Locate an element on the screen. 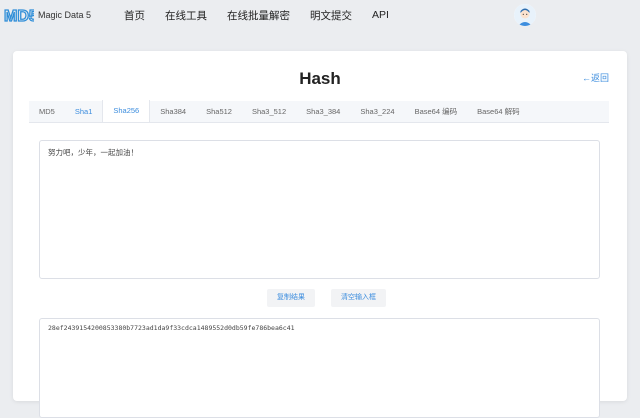 This screenshot has width=640, height=418. logo-mark-text: MD5 is located at coordinates (19, 16).